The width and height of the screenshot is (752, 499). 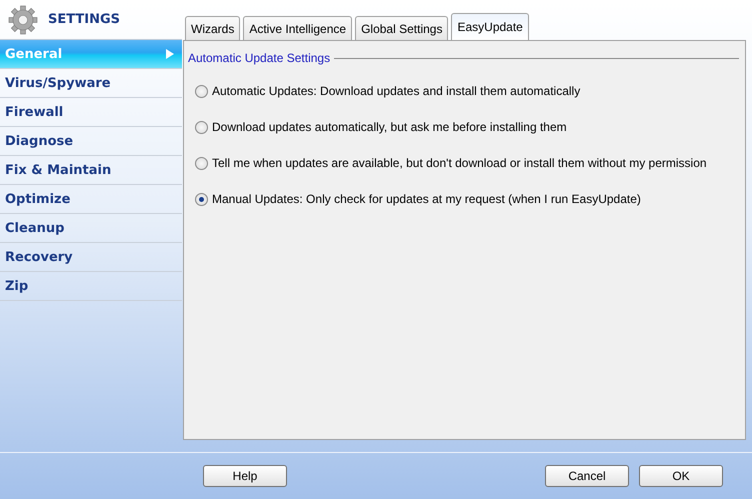 I want to click on tab: Global Settings, so click(x=401, y=28).